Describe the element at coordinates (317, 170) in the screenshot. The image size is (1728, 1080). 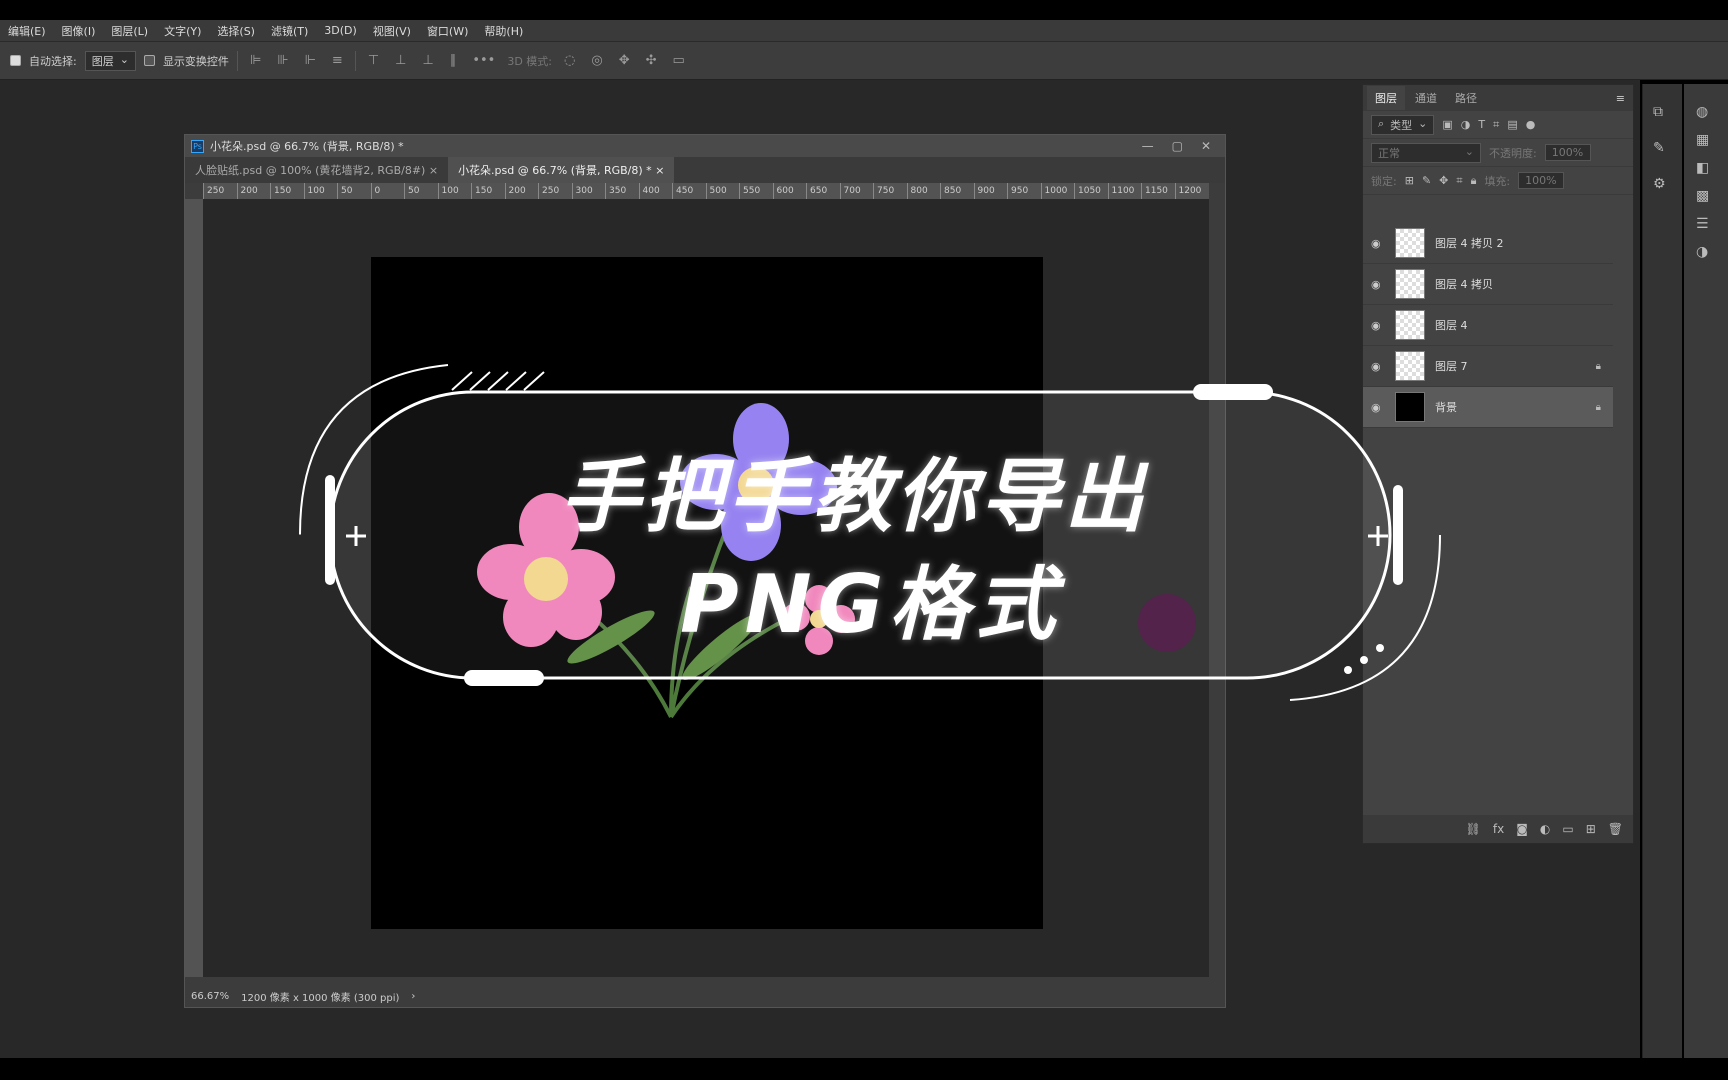
I see `tab-face-sticker: 人脸贴纸.psd @ 100% (黄花墙背2, RGB/8#) ×` at that location.